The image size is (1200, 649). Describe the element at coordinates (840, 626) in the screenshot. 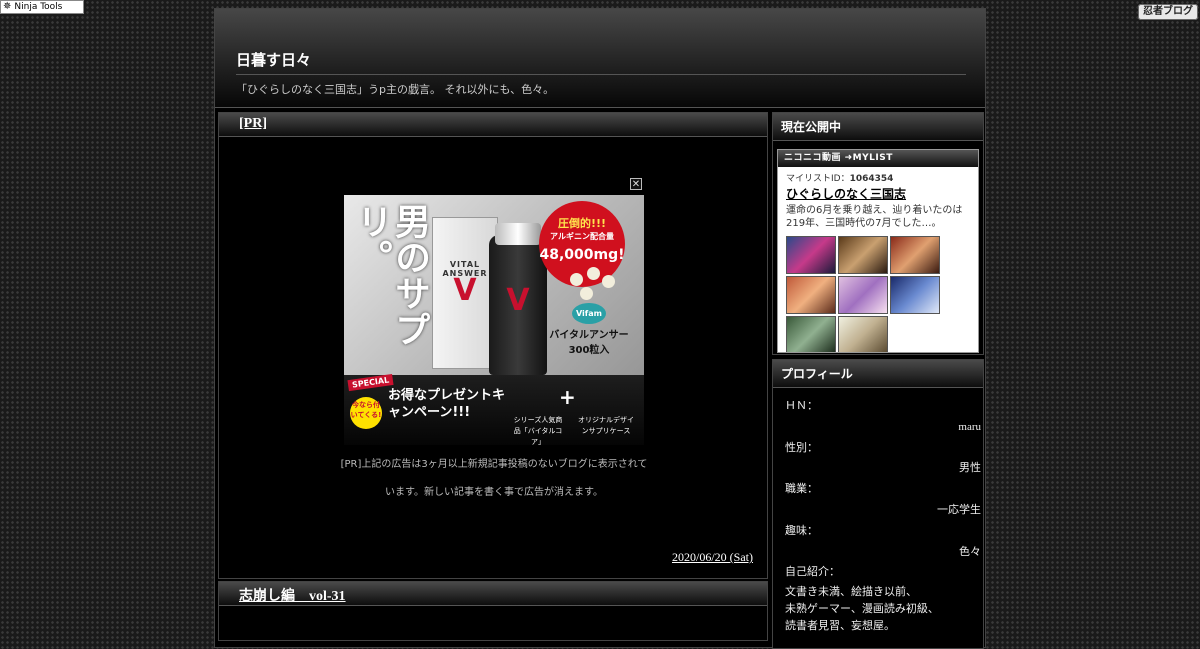

I see `profile-intro-line: 読書者見習、妄想屋。` at that location.